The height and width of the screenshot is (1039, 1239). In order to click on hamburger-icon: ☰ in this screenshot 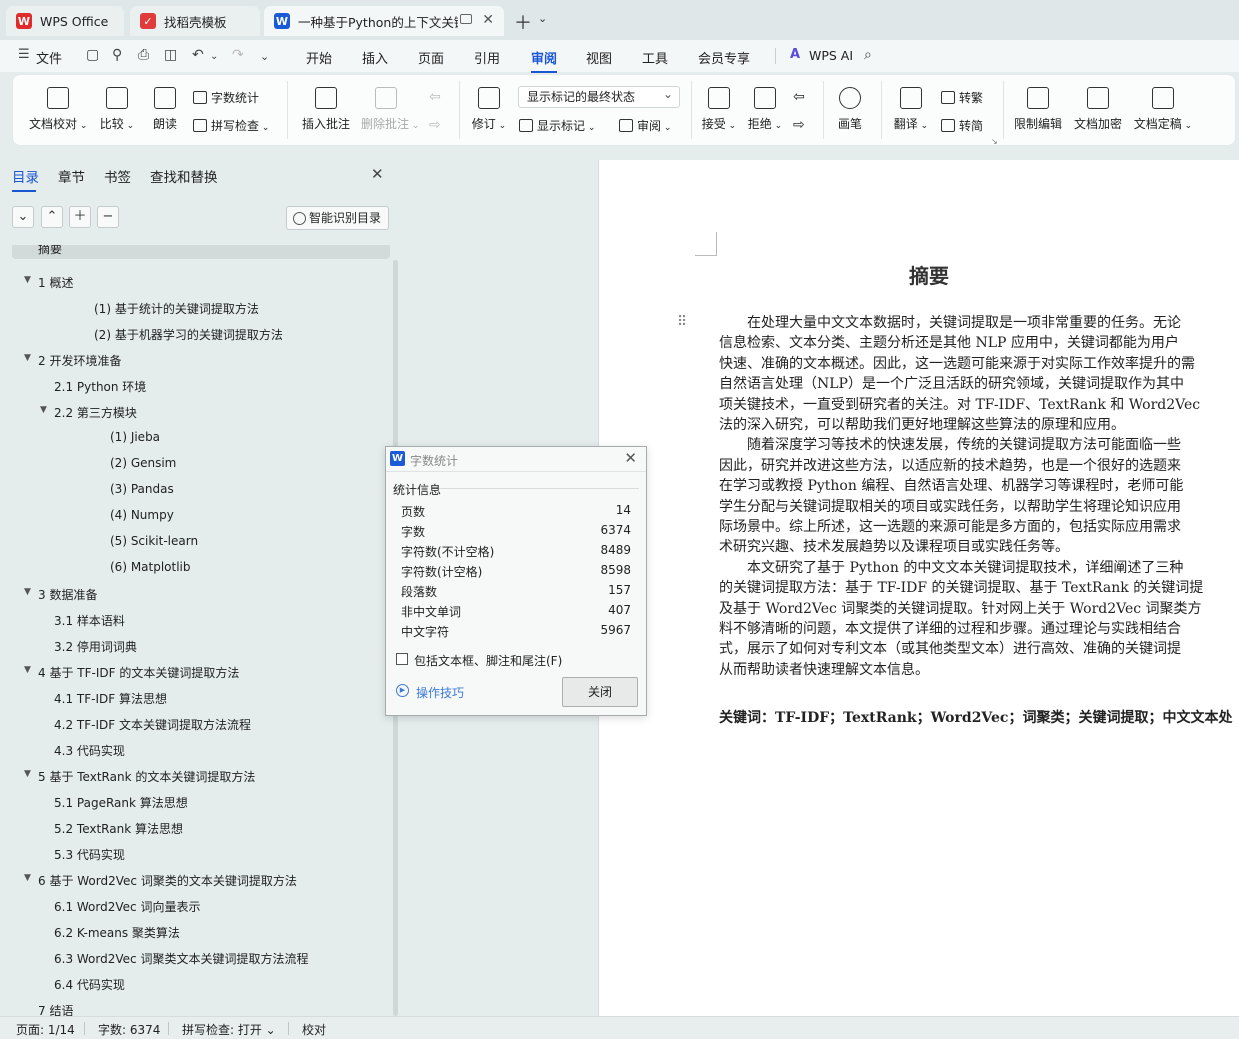, I will do `click(24, 54)`.